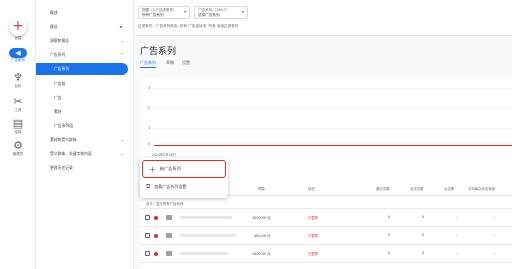 The image size is (512, 269). I want to click on filter-bar: 过滤条件：广告系列状态: 所有 广告组状态: 所有 添加过滤条件, so click(188, 26).